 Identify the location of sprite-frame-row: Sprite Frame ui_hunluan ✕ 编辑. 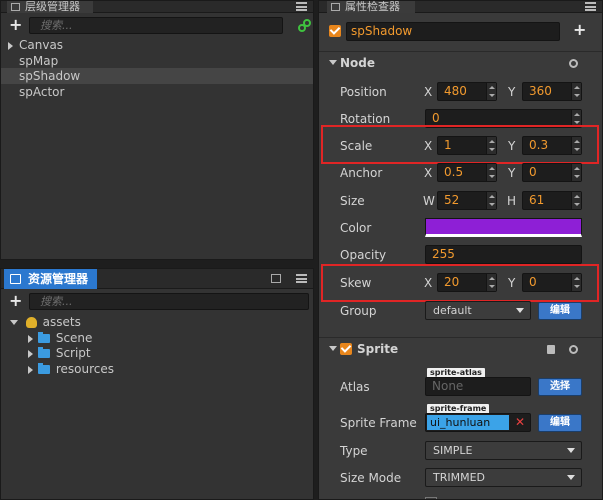
(460, 423).